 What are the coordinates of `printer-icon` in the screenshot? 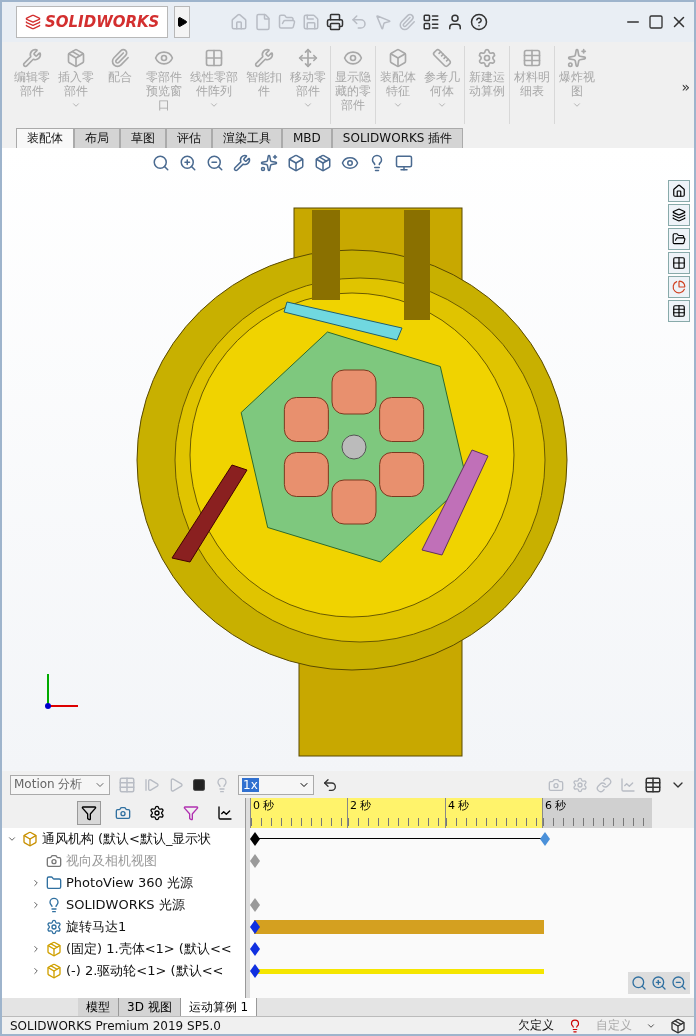 It's located at (335, 21).